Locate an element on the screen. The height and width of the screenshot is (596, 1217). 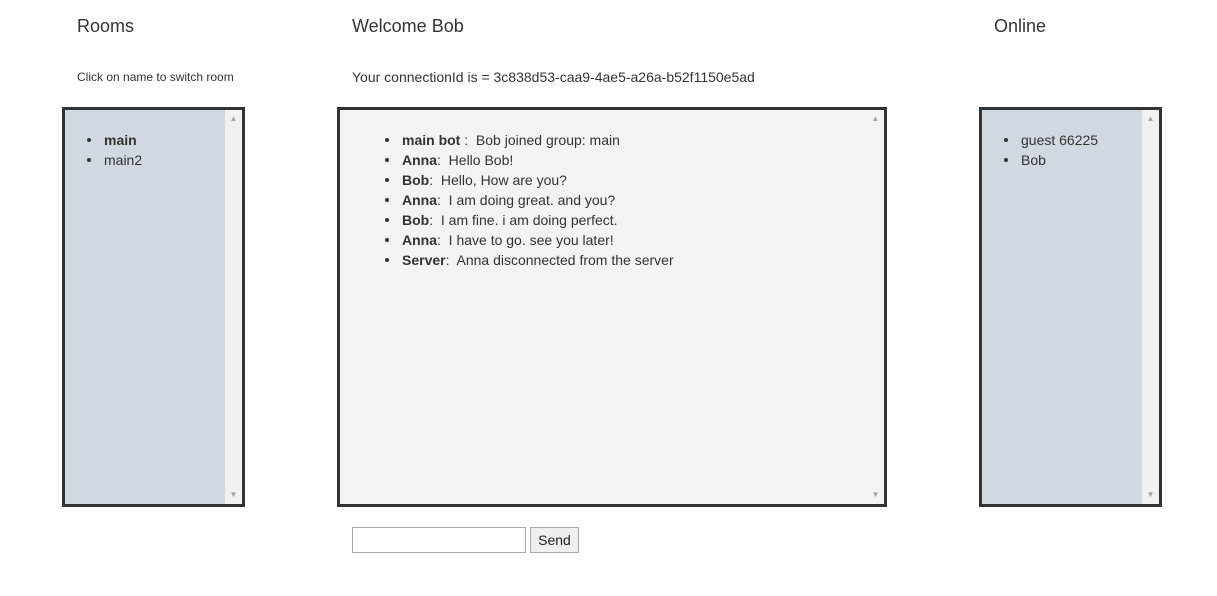
rooms-list: main main2 is located at coordinates (113, 150).